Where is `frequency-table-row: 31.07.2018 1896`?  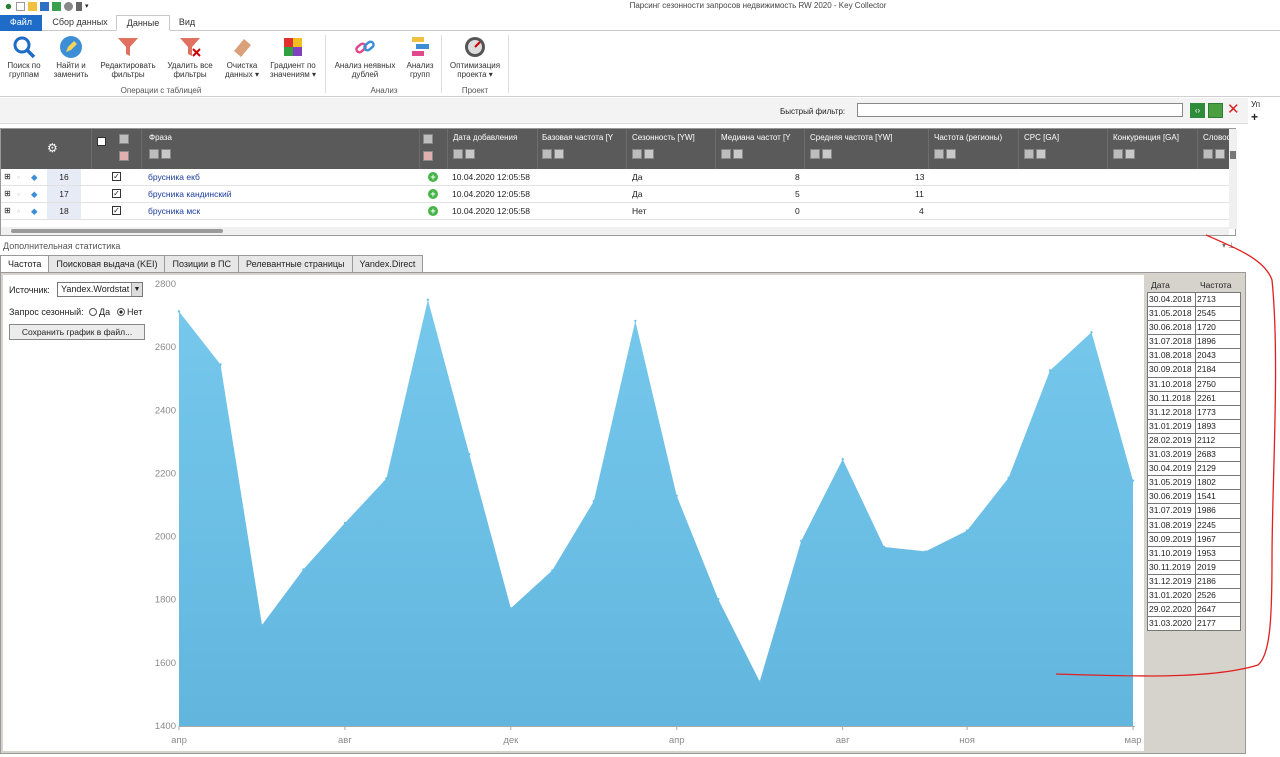 frequency-table-row: 31.07.2018 1896 is located at coordinates (1195, 342).